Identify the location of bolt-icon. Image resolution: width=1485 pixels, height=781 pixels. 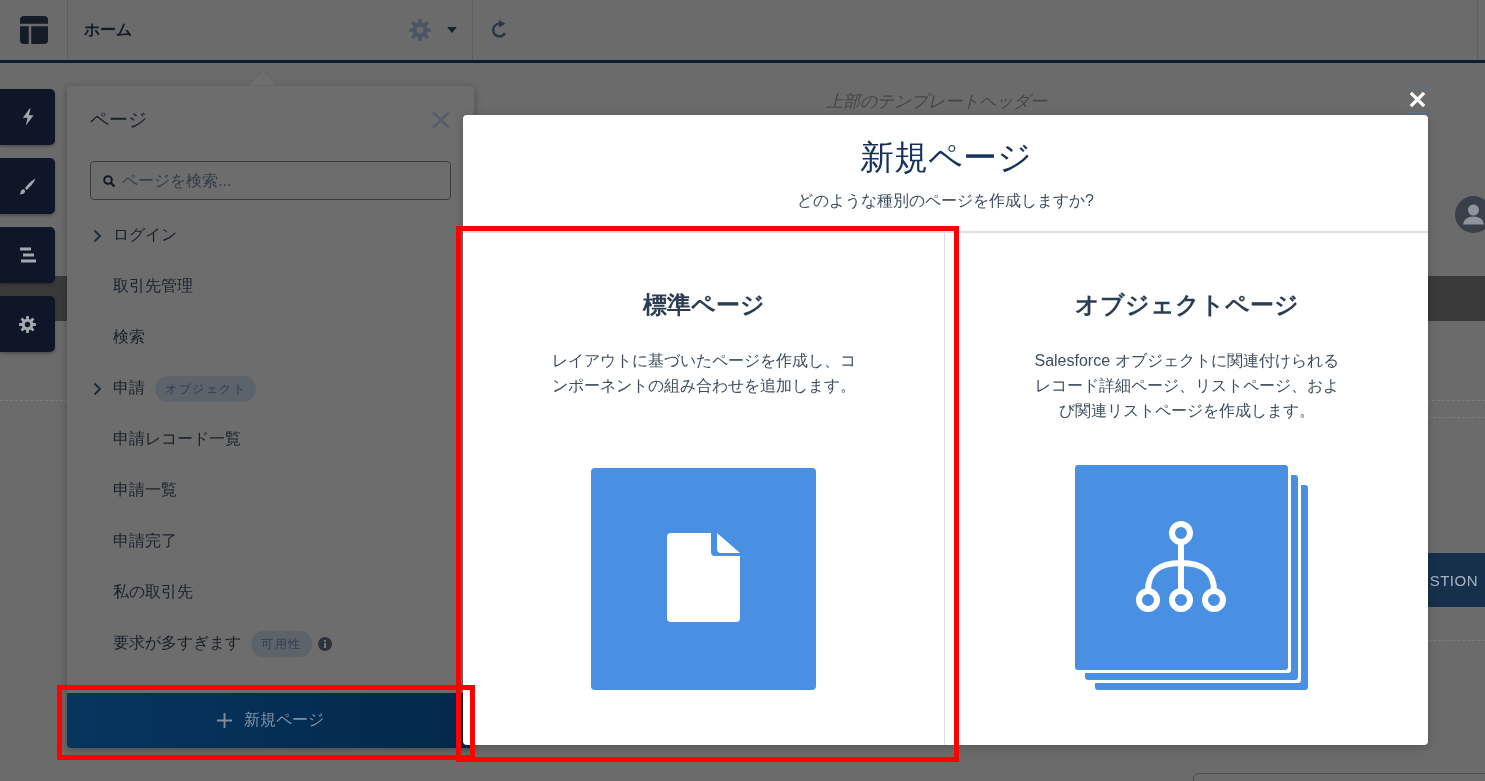
(27, 117).